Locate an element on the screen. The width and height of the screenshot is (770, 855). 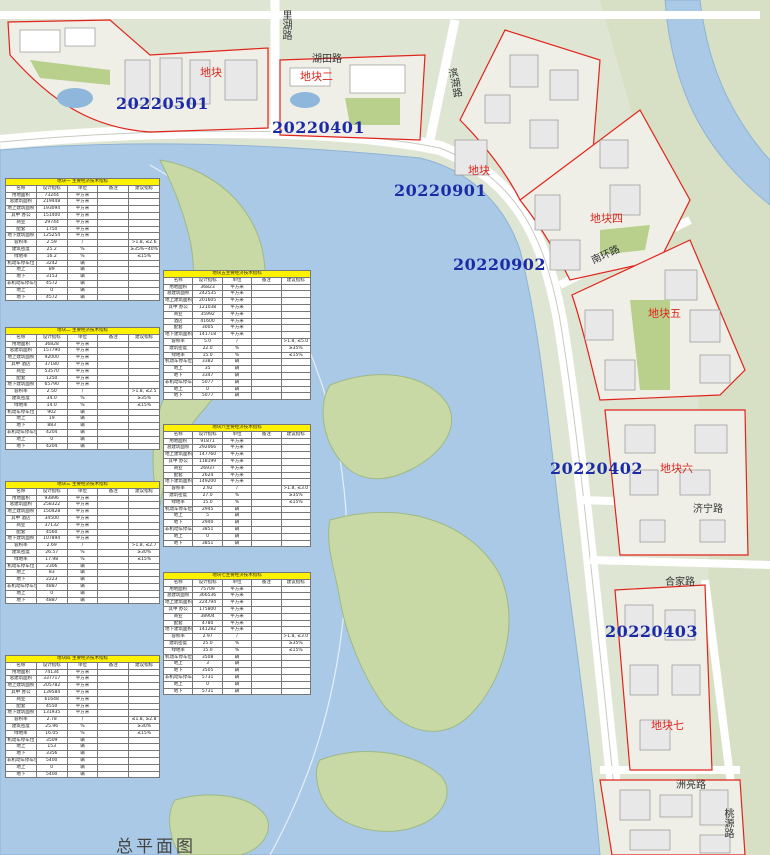
table-row: 机动车停车位 3242 辆 is located at coordinates (82, 263).